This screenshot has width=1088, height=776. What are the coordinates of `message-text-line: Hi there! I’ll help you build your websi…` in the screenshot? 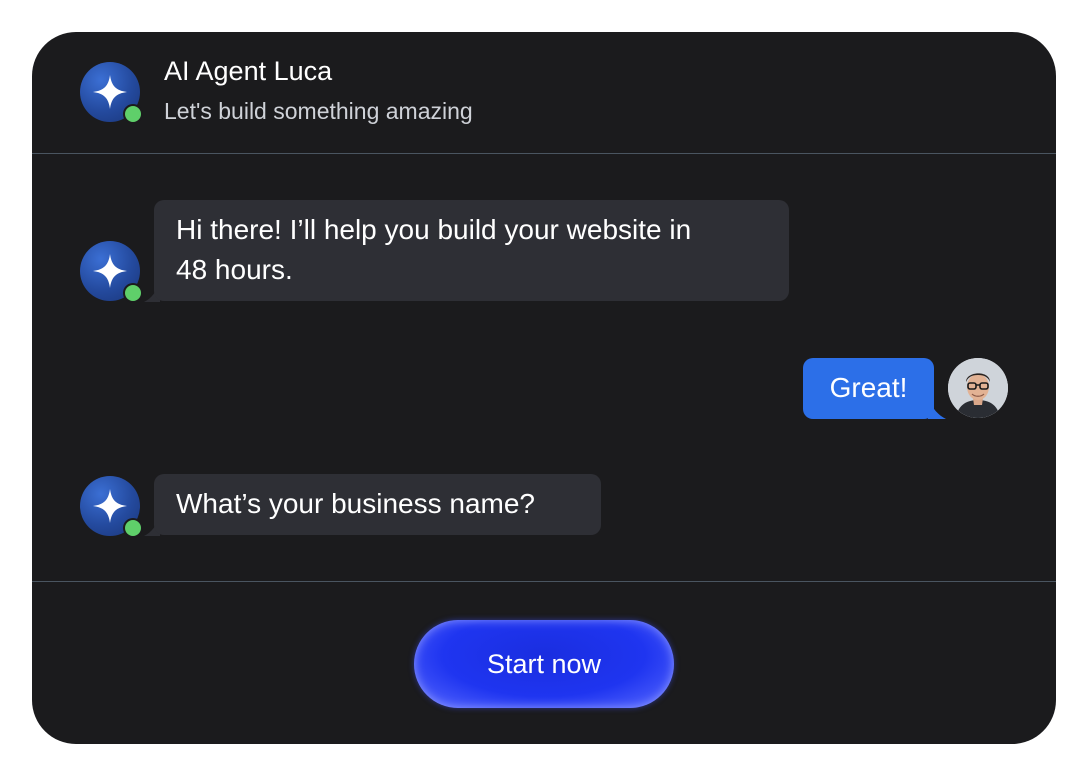 It's located at (434, 229).